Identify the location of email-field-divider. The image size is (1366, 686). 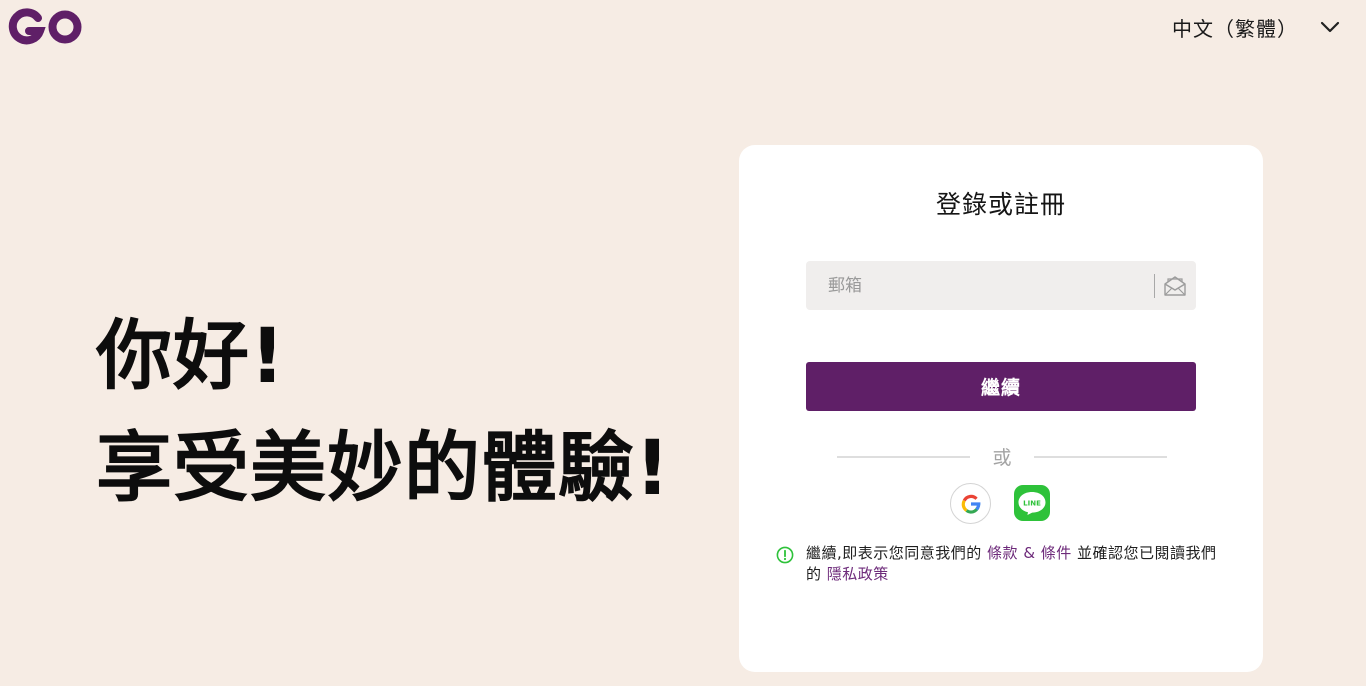
(1154, 286).